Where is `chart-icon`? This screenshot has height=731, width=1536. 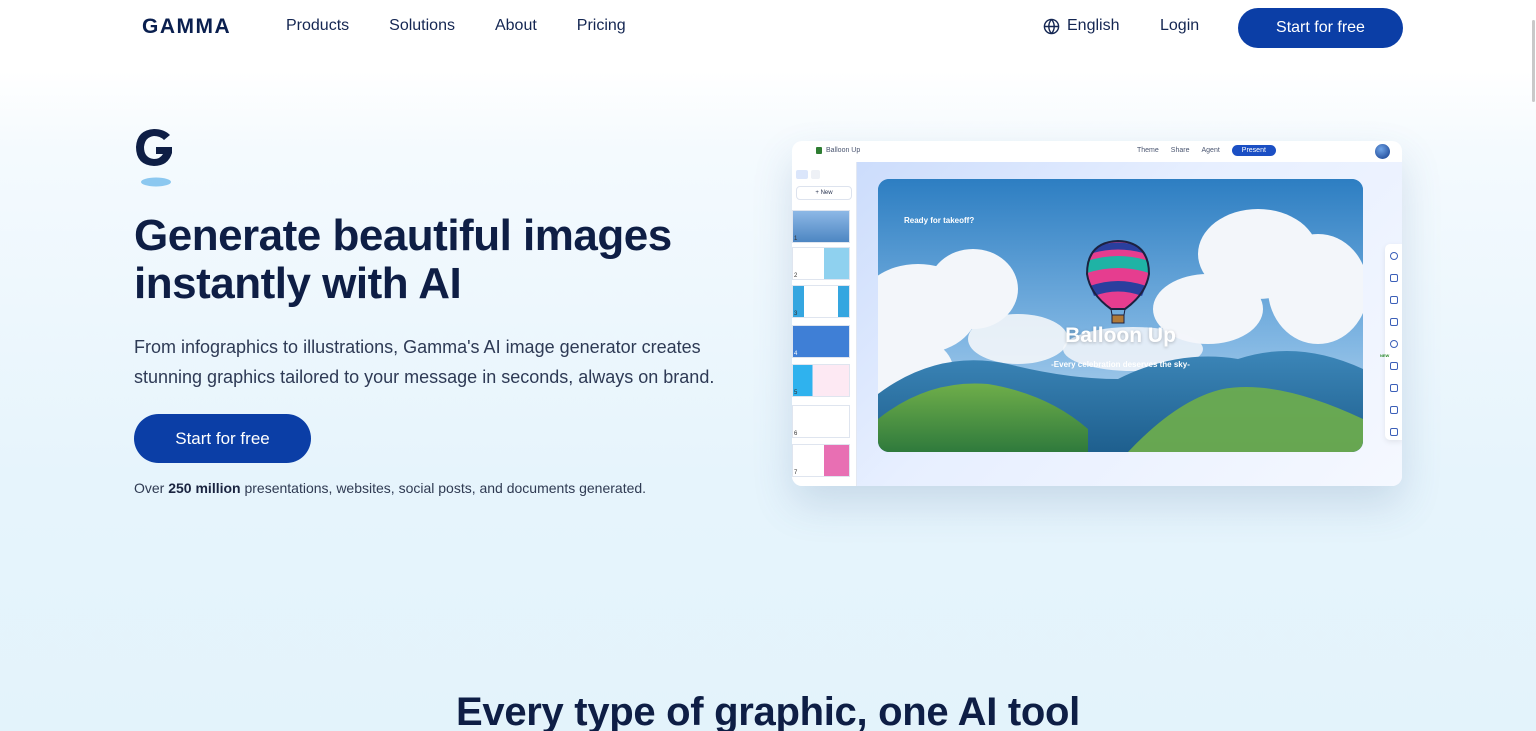 chart-icon is located at coordinates (1394, 366).